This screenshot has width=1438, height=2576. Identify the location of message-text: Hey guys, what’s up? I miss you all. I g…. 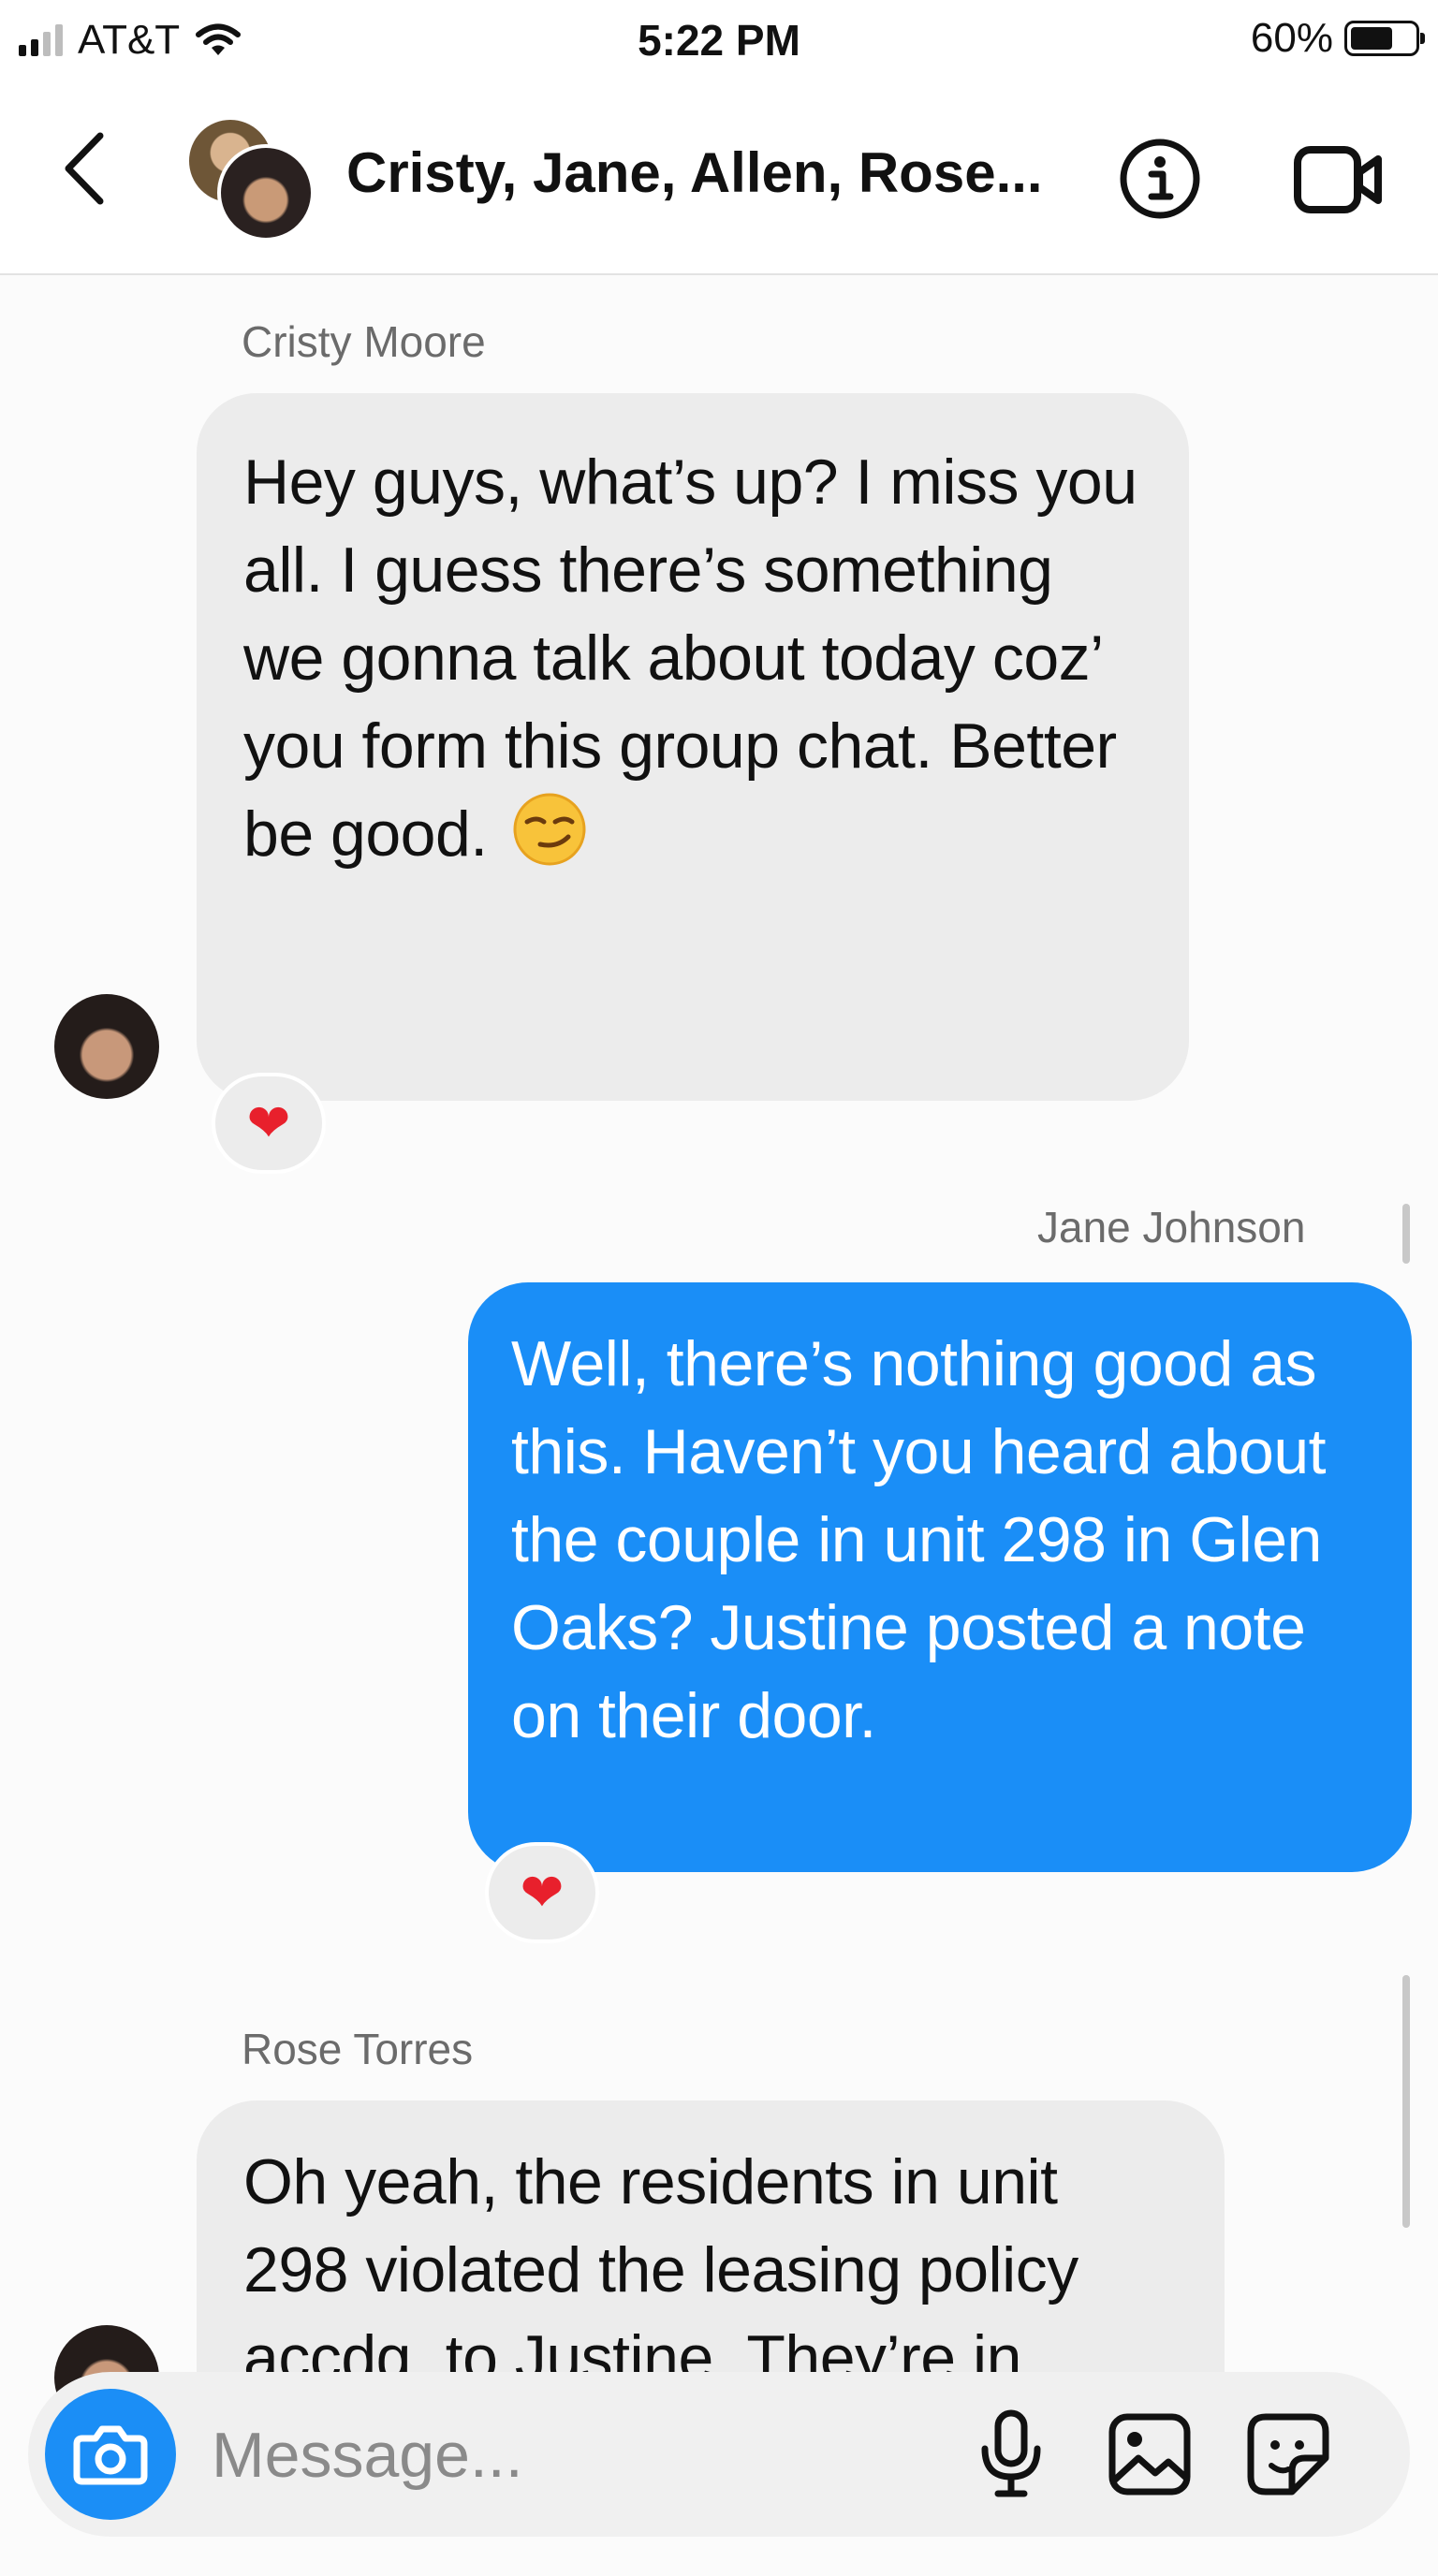
(690, 658).